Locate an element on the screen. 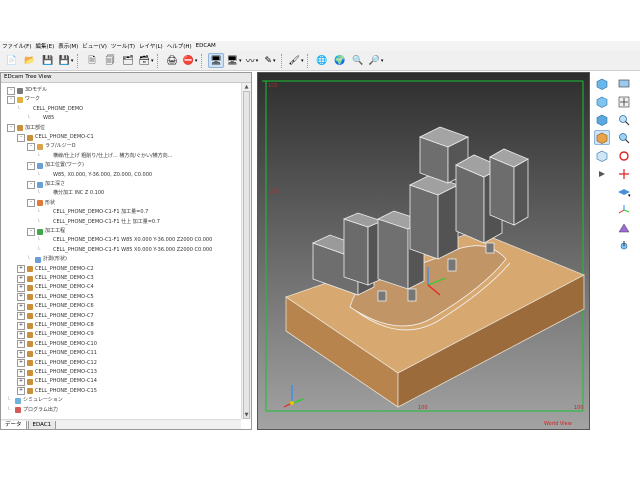 Image resolution: width=640 pixels, height=480 pixels. menu-item: ヘルプ(H) is located at coordinates (179, 46).